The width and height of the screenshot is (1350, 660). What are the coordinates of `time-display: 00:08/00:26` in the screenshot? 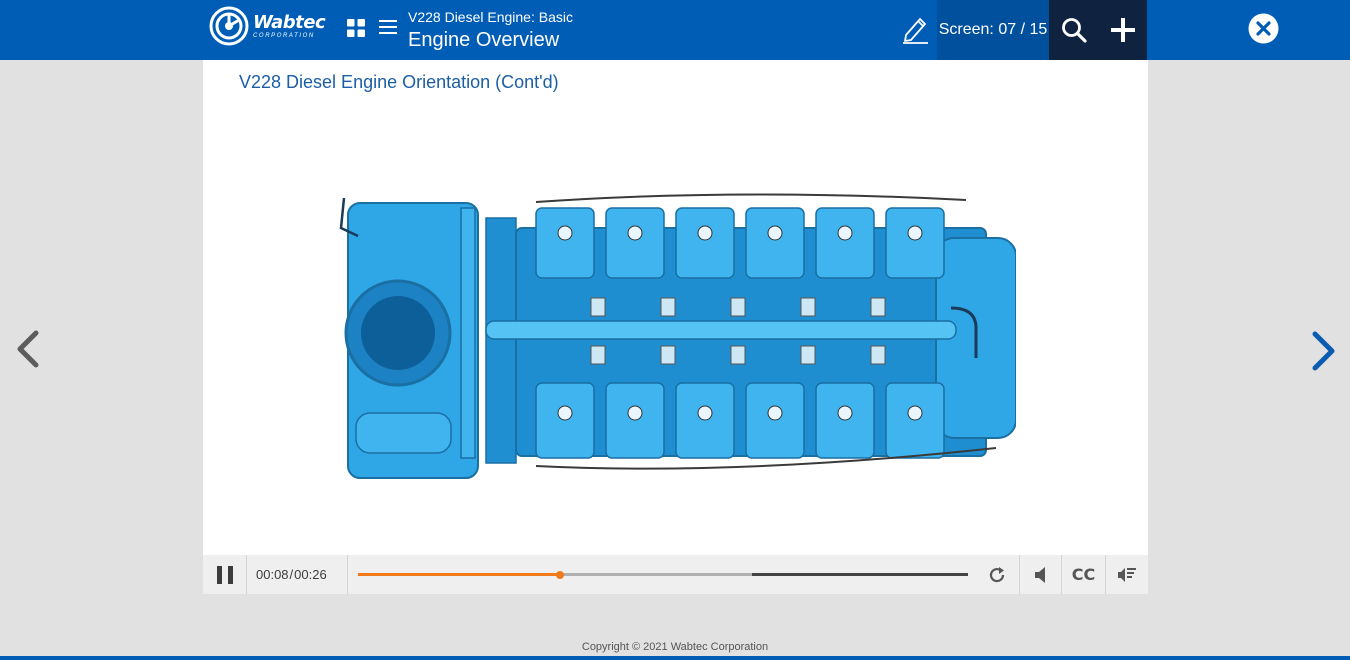 It's located at (291, 574).